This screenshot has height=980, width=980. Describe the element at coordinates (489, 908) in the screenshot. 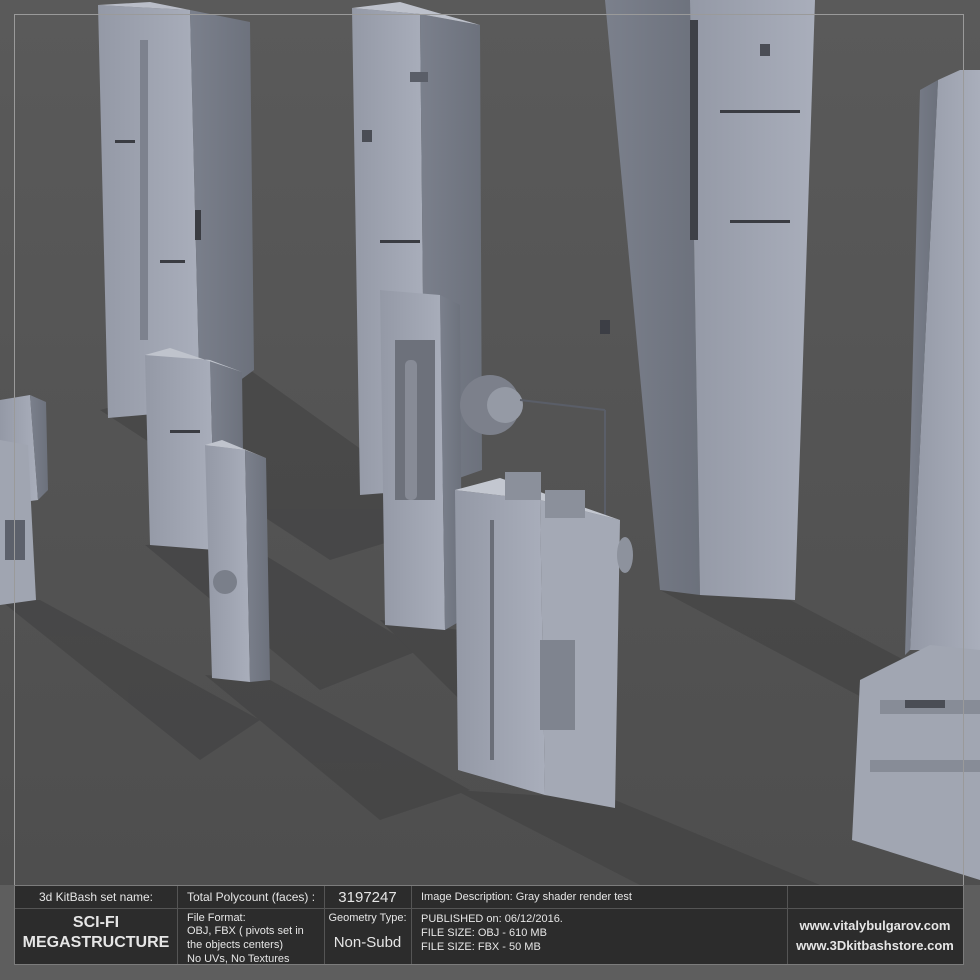

I see `panel-divider-horizontal` at that location.